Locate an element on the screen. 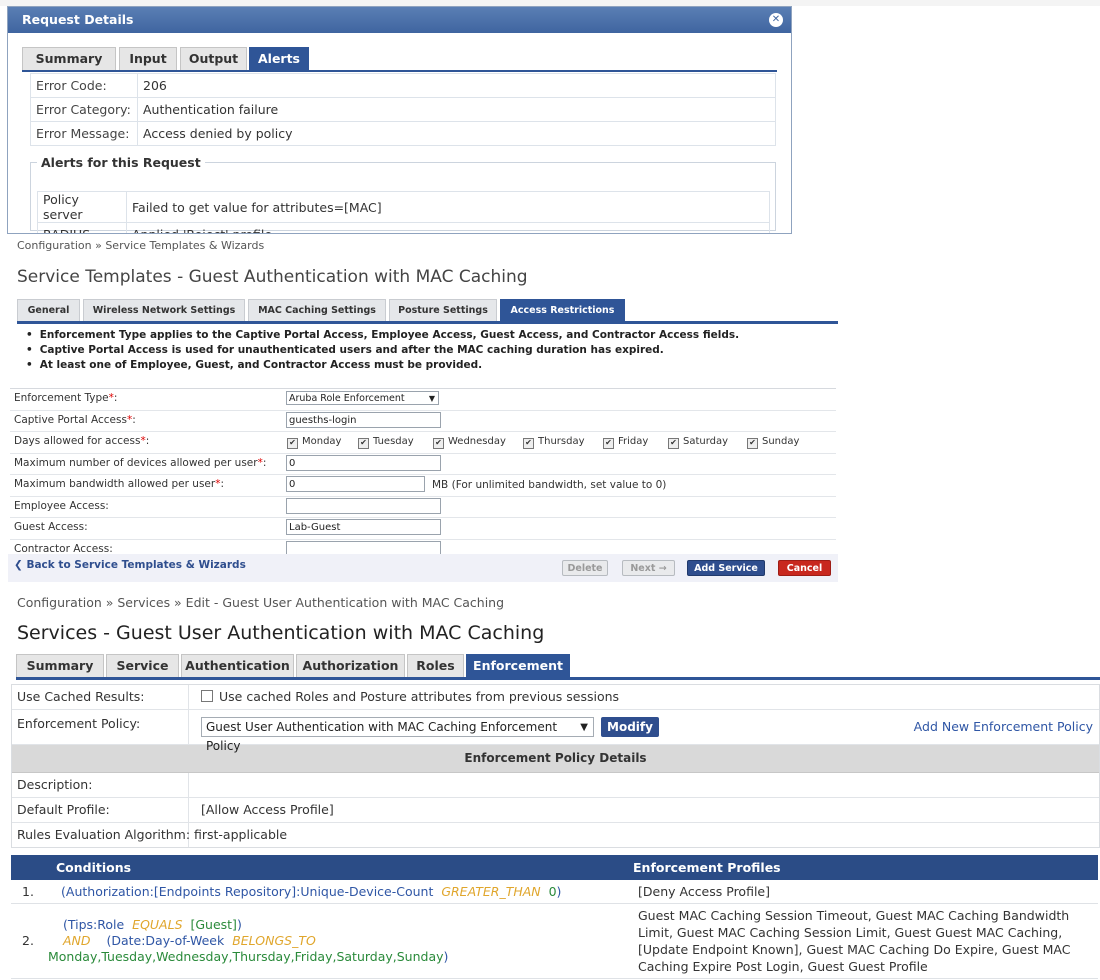 This screenshot has width=1100, height=980. enforcement-policy-label: Enforcement Policy: is located at coordinates (79, 723).